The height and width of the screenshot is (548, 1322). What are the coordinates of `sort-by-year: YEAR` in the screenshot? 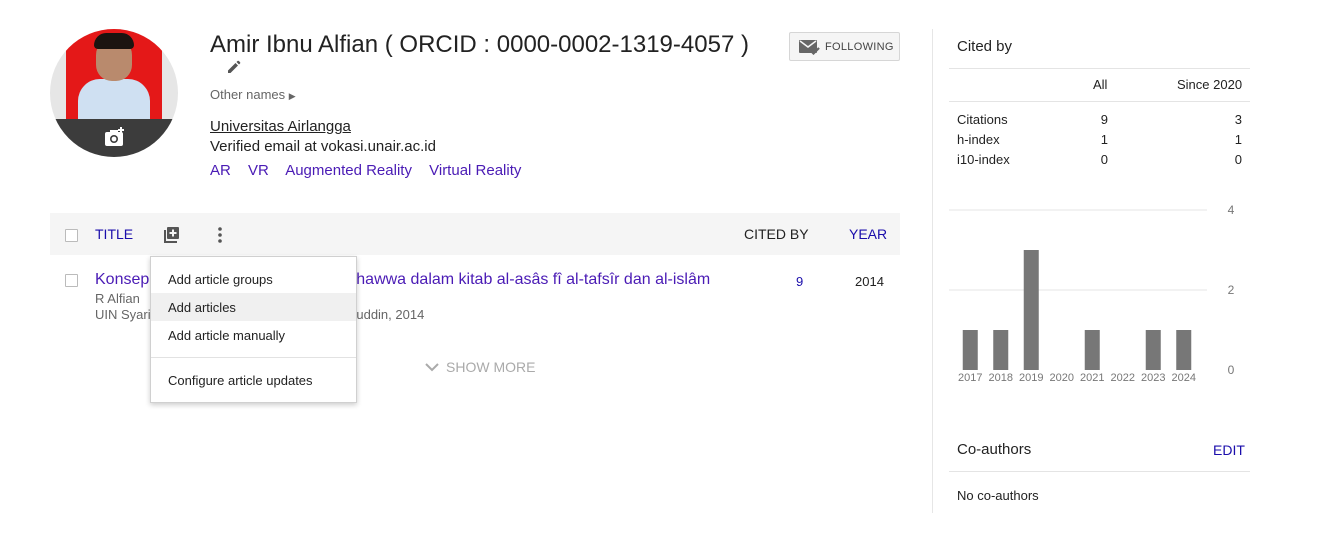 It's located at (868, 234).